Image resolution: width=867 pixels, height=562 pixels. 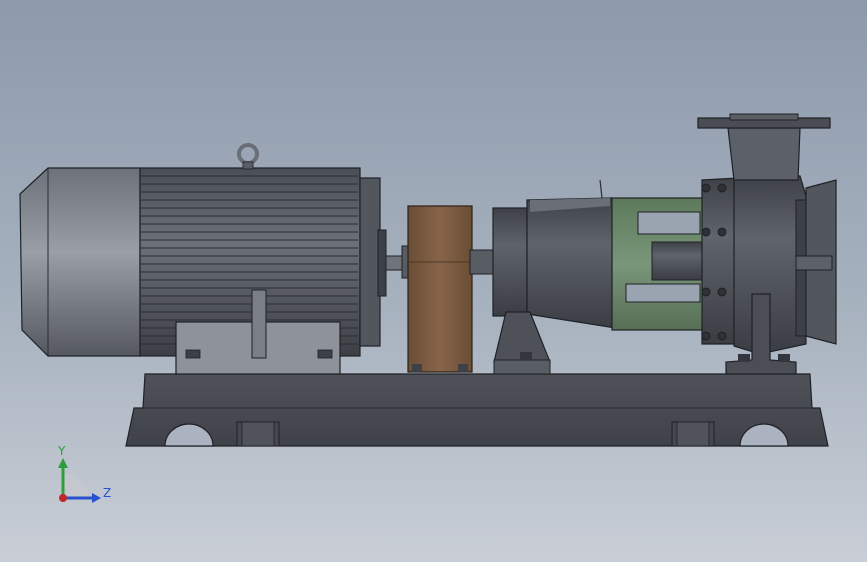 I want to click on shaft-coupling, so click(x=440, y=289).